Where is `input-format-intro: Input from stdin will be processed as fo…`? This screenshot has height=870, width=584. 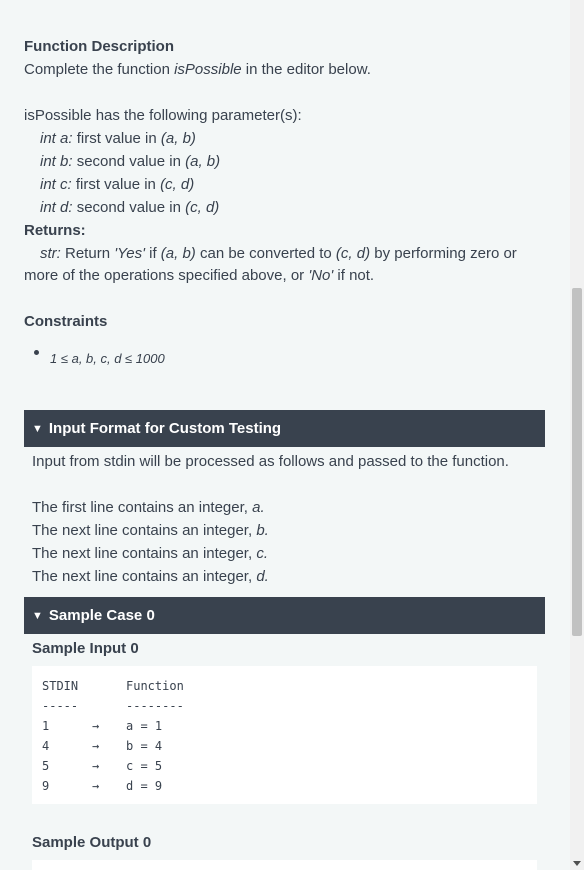 input-format-intro: Input from stdin will be processed as fo… is located at coordinates (270, 461).